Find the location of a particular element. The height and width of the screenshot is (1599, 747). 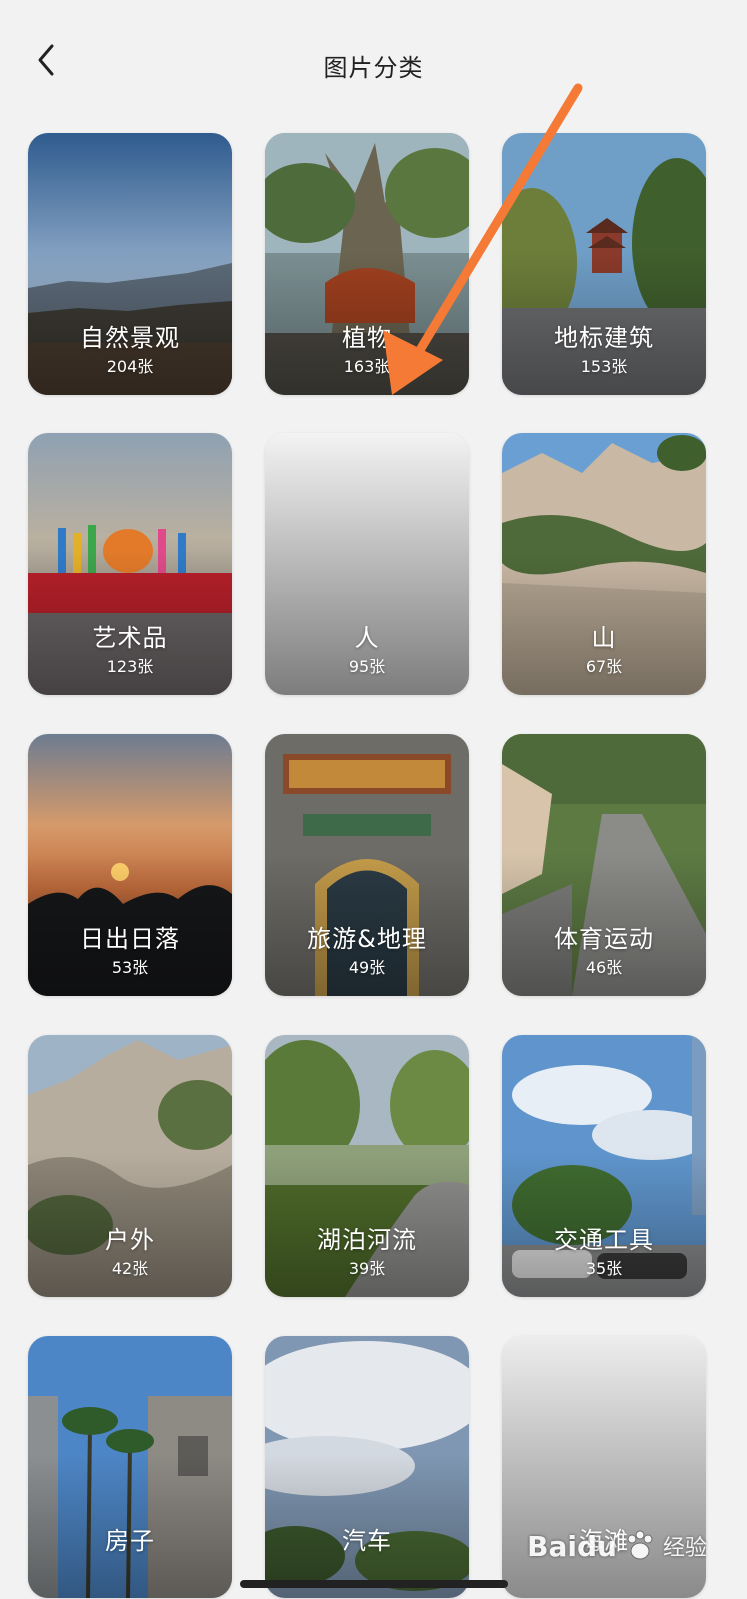

category-count: 35张 is located at coordinates (604, 1268).